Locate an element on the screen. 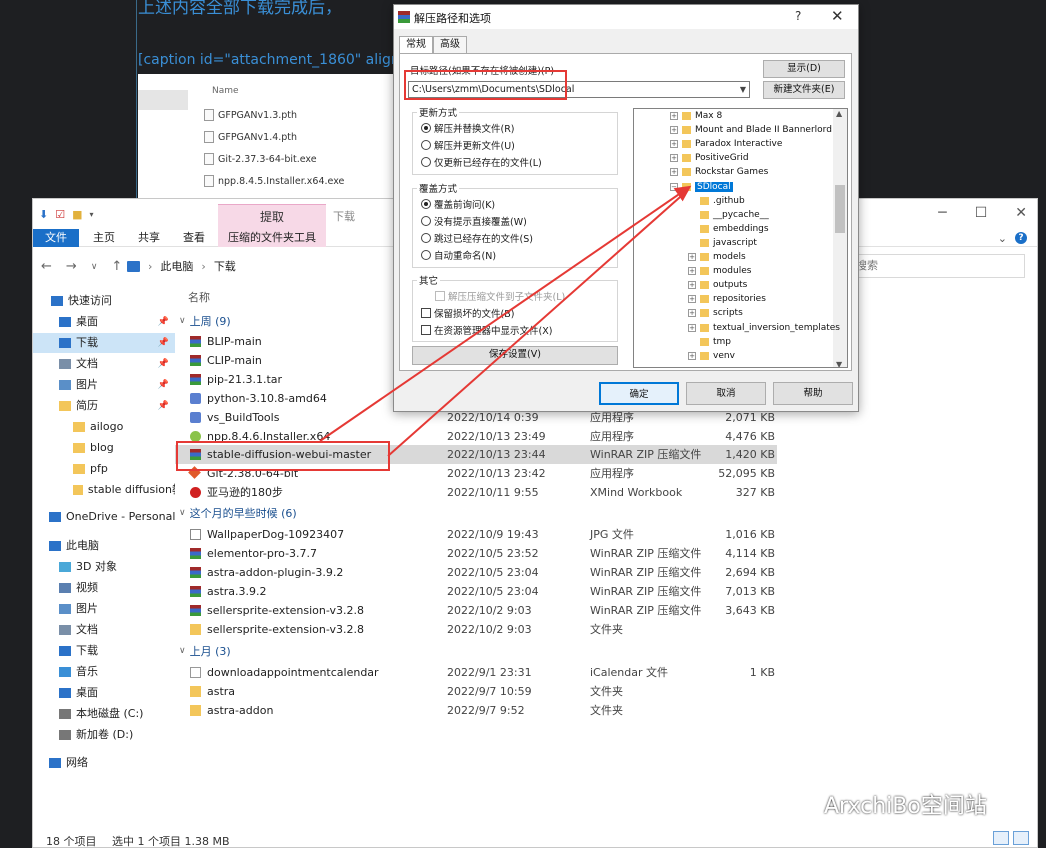 This screenshot has width=1046, height=848. annotation-arrows is located at coordinates (505, 321).